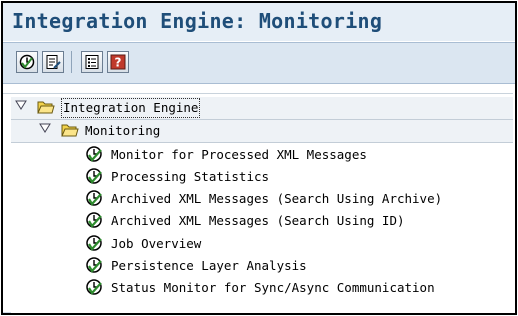 The image size is (518, 316). I want to click on tree-item-label: Archived XML Messages (Search Using ID), so click(258, 220).